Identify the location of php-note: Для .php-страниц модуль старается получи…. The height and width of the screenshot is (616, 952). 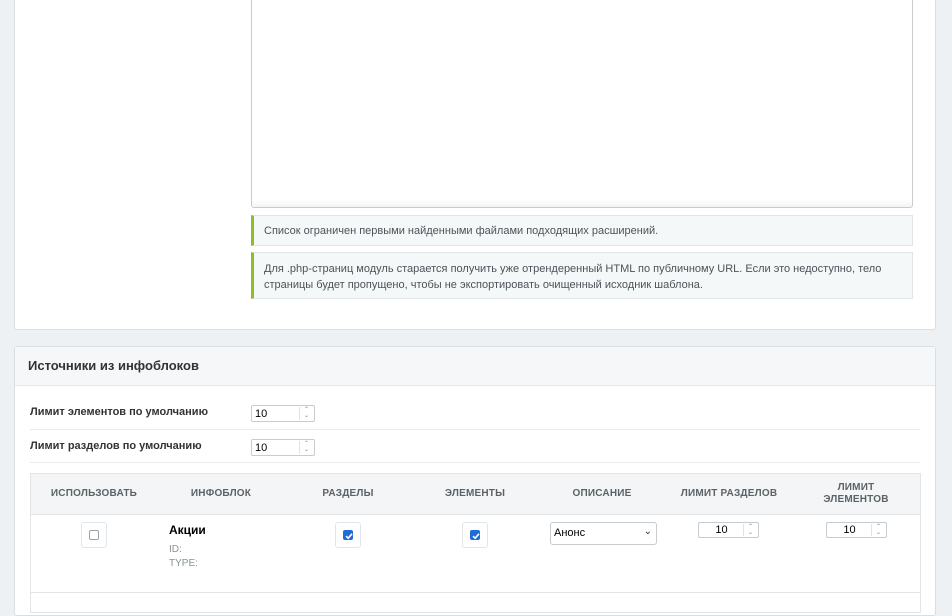
(582, 275).